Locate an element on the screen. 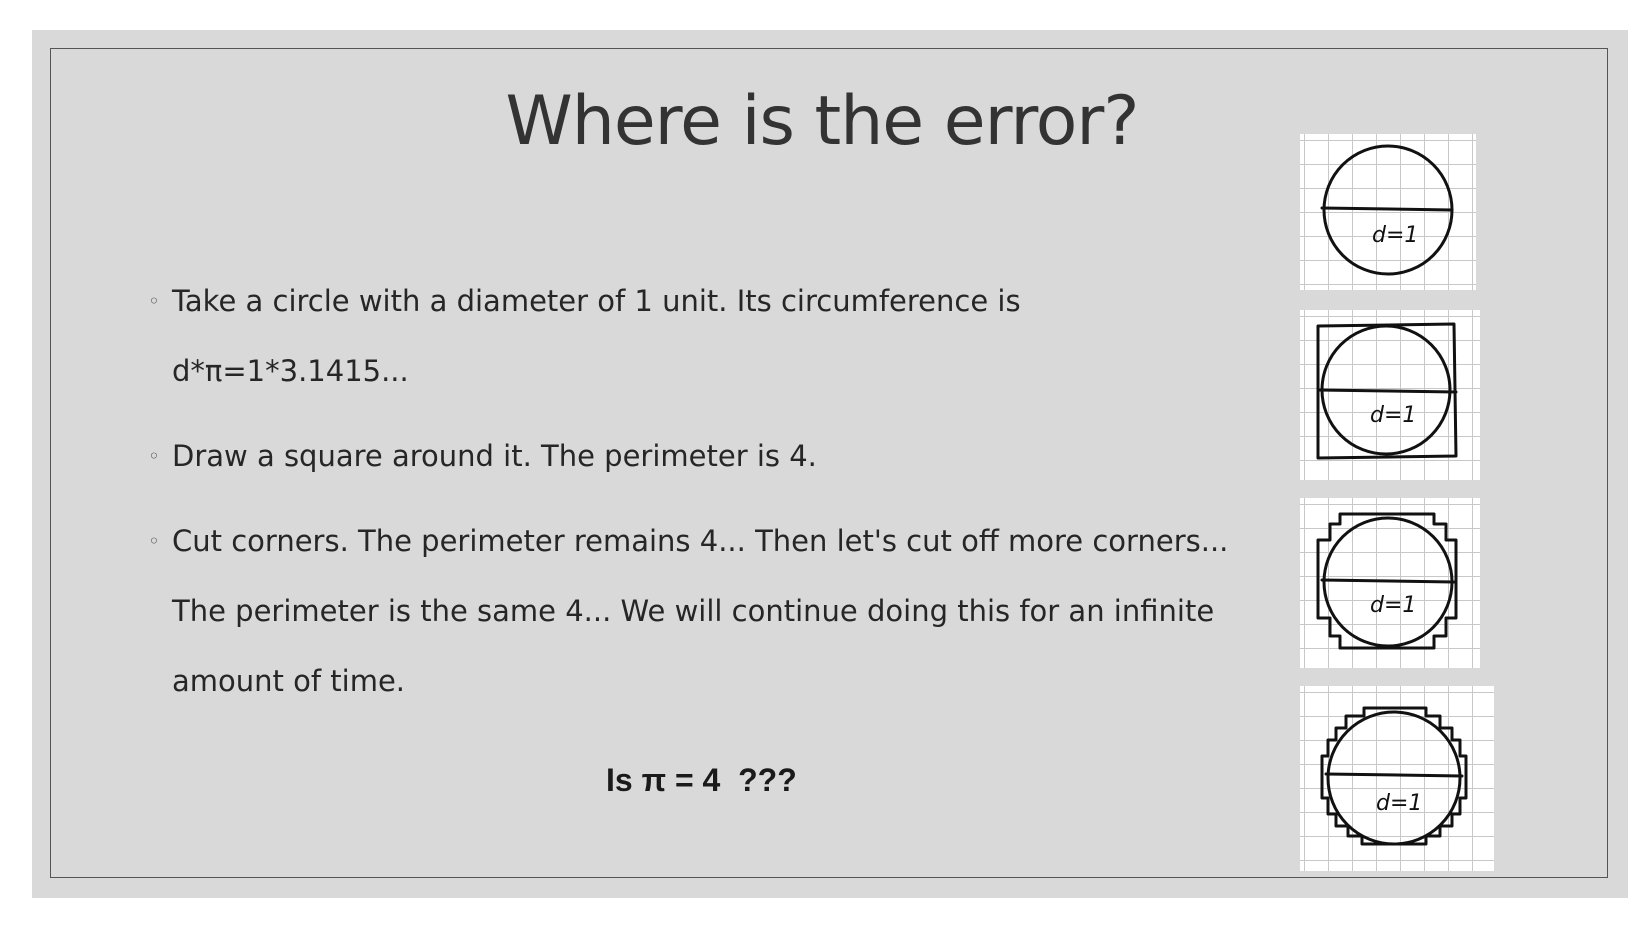 This screenshot has height=928, width=1651. cut-corners-drawing: d=1 is located at coordinates (1387, 581).